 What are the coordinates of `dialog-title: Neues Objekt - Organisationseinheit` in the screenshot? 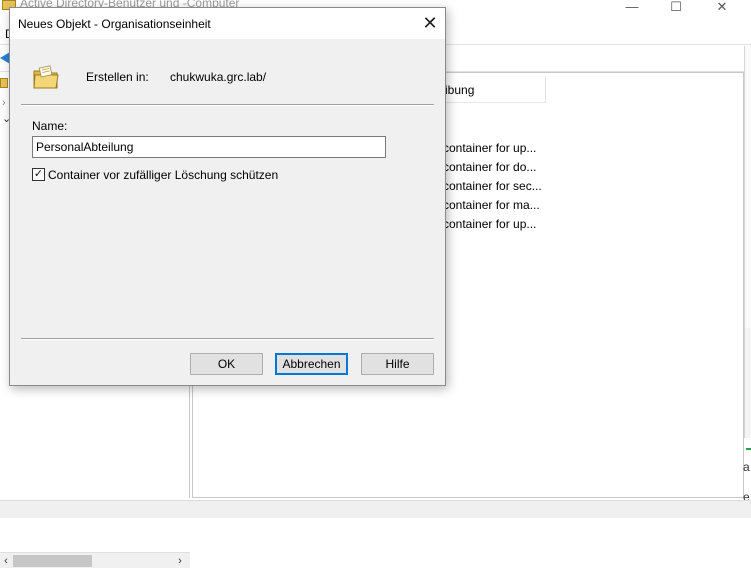 It's located at (114, 24).